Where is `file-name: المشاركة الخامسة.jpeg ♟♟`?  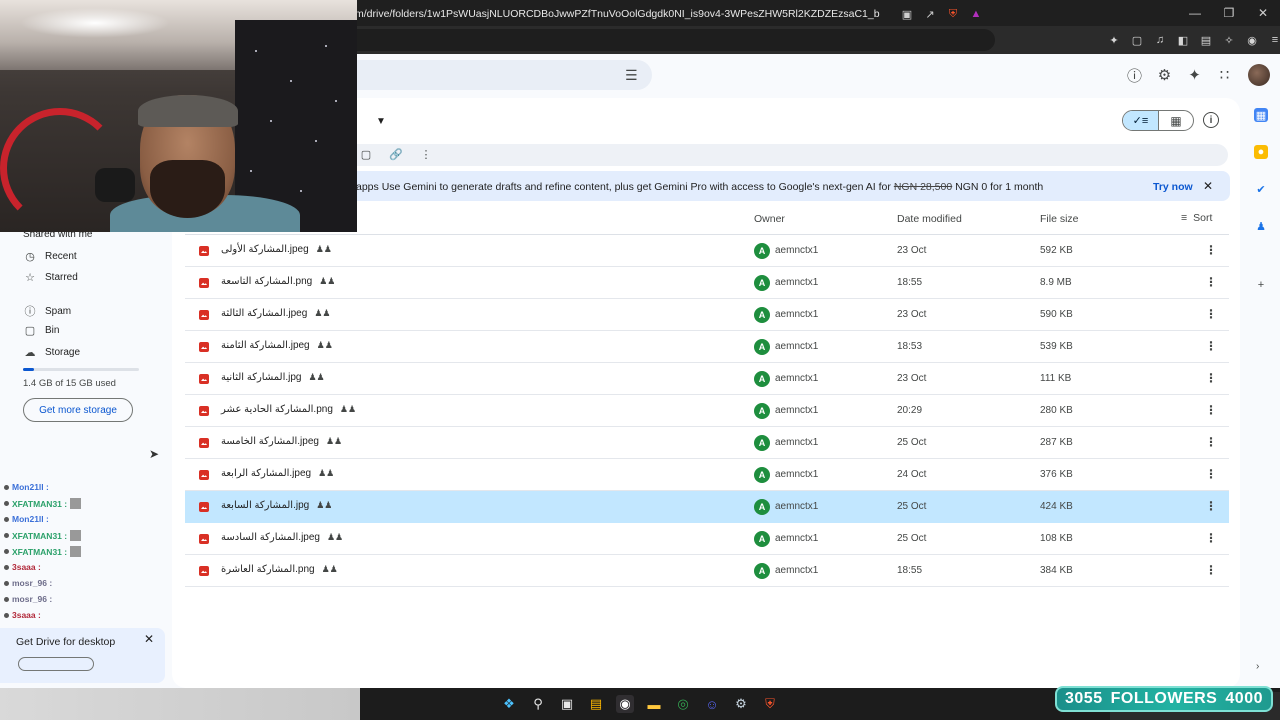
file-name: المشاركة الخامسة.jpeg ♟♟ is located at coordinates (281, 441).